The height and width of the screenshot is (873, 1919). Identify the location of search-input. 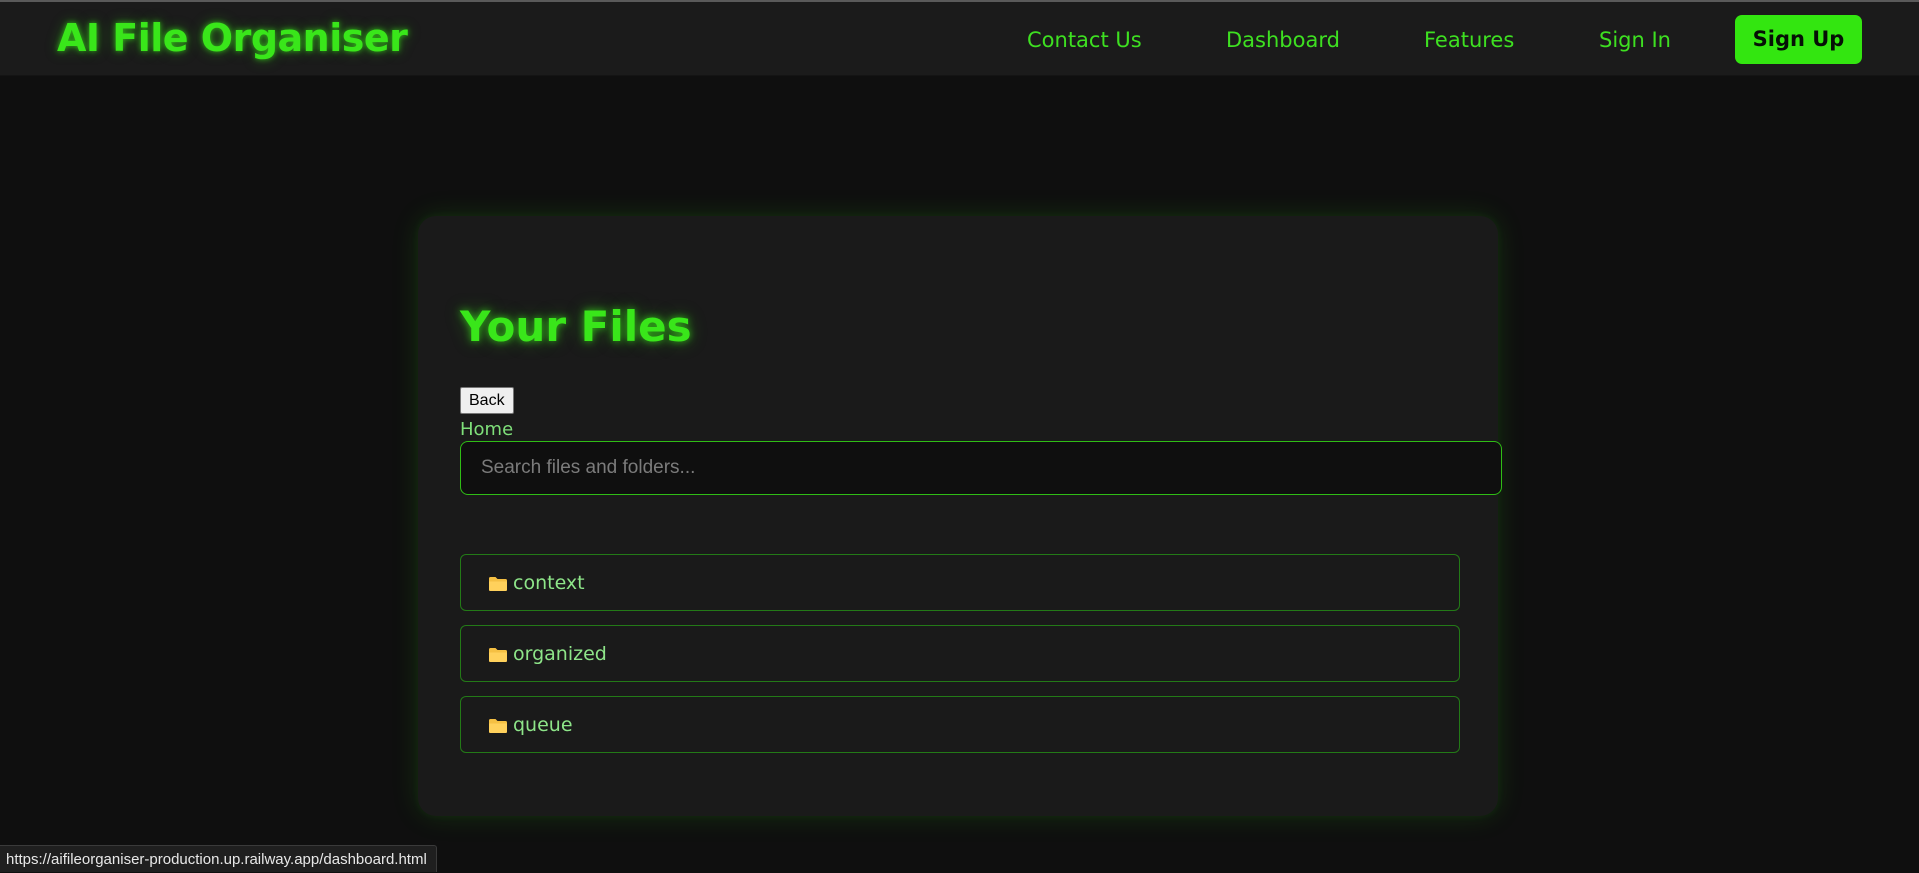
(981, 468).